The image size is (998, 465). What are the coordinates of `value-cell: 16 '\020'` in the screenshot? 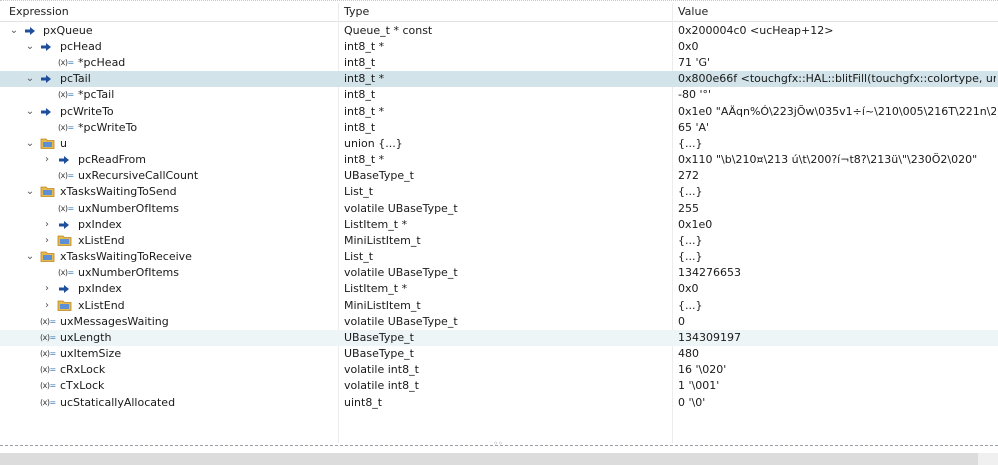 It's located at (837, 370).